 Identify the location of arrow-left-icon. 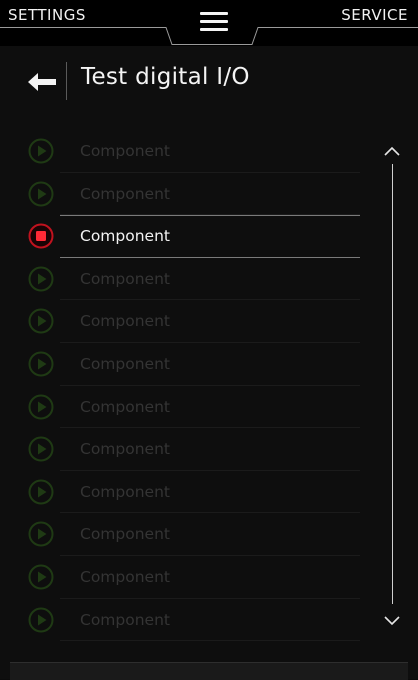
(42, 82).